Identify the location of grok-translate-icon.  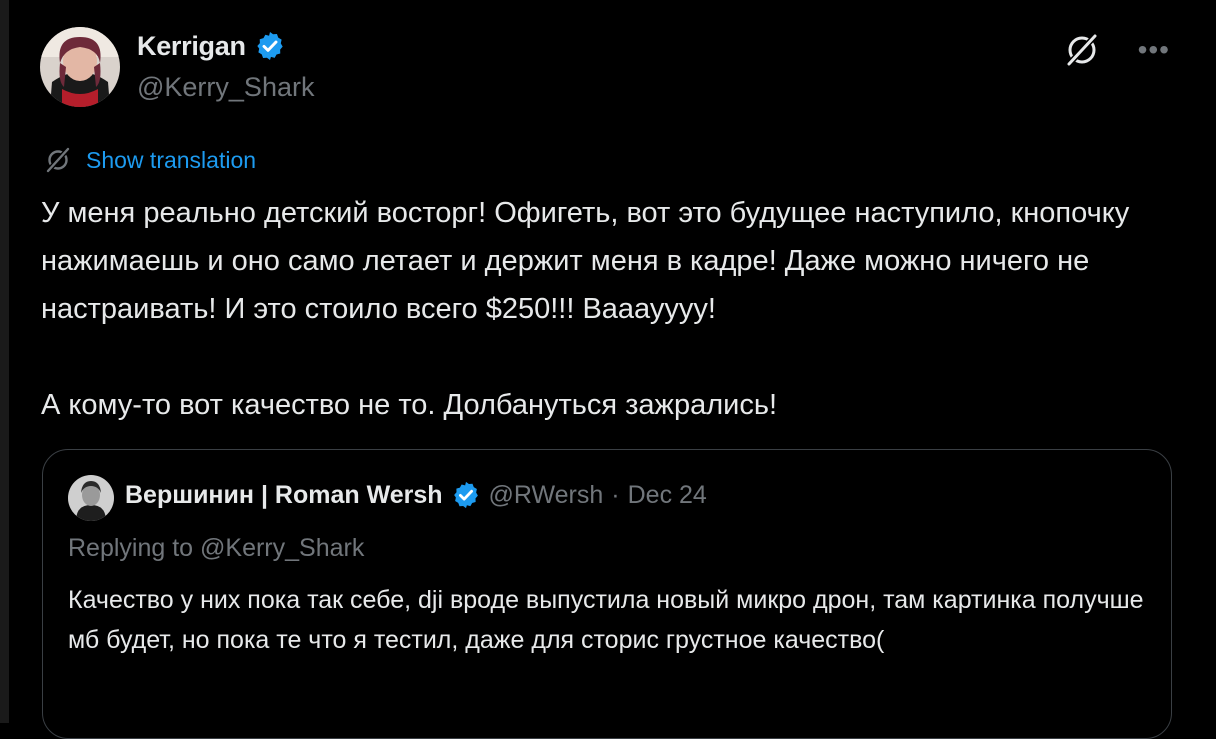
(1082, 50).